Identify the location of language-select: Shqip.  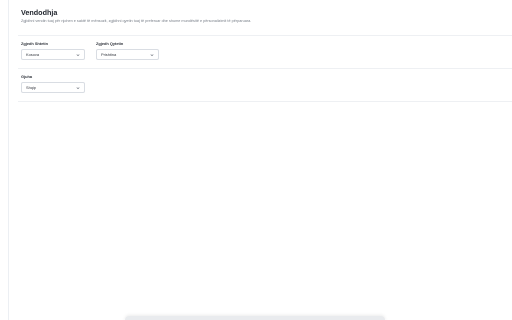
(53, 87).